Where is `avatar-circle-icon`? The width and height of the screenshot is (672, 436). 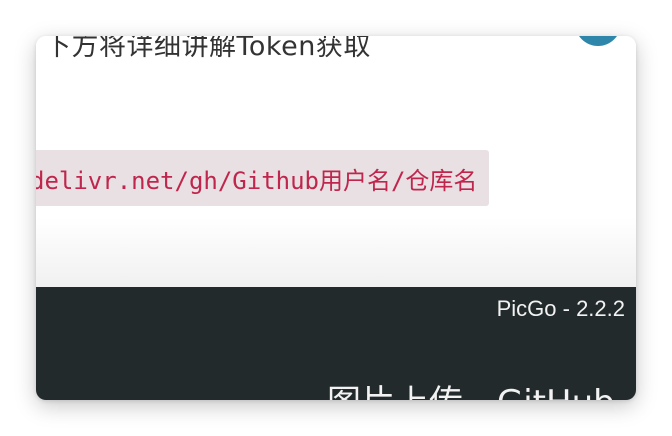
avatar-circle-icon is located at coordinates (598, 41).